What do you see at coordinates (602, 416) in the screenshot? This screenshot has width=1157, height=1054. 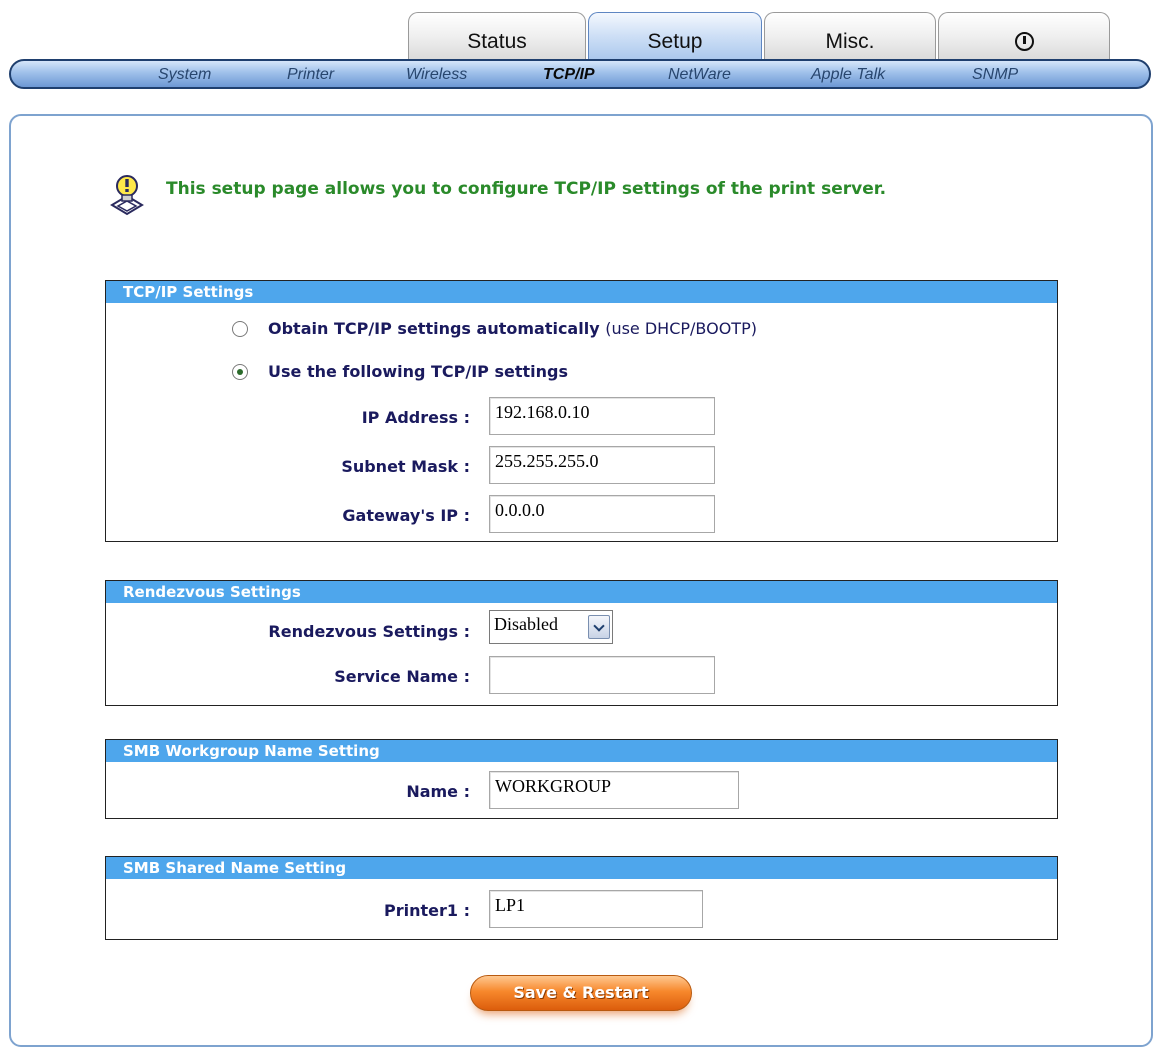 I see `ip-address-input: 192.168.0.10` at bounding box center [602, 416].